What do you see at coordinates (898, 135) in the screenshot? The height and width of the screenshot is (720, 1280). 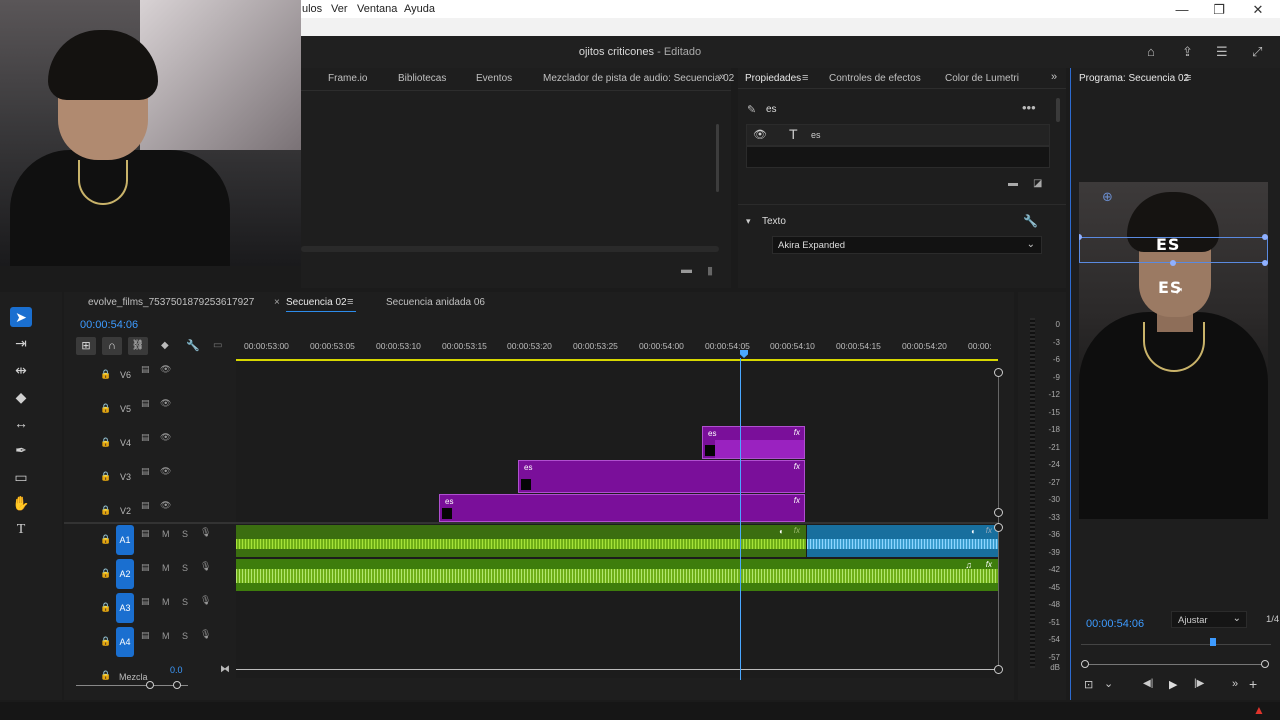 I see `text-layer-row: 👁 T es` at bounding box center [898, 135].